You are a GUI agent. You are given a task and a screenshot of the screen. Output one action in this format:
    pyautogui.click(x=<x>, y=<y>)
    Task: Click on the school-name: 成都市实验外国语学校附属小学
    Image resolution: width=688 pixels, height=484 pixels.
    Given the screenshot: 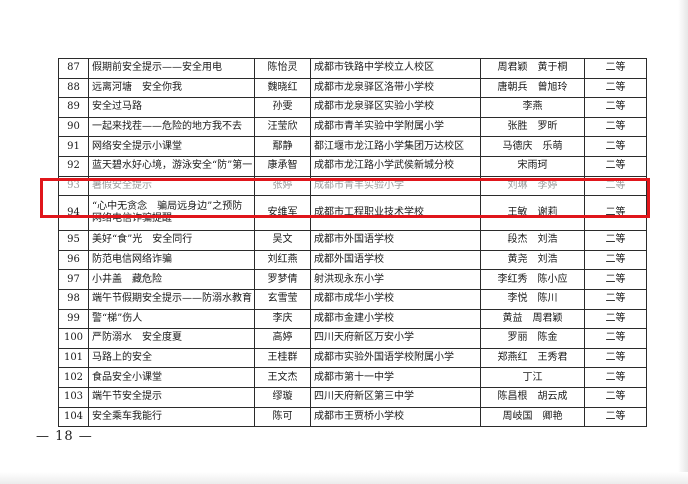 What is the action you would take?
    pyautogui.click(x=395, y=358)
    